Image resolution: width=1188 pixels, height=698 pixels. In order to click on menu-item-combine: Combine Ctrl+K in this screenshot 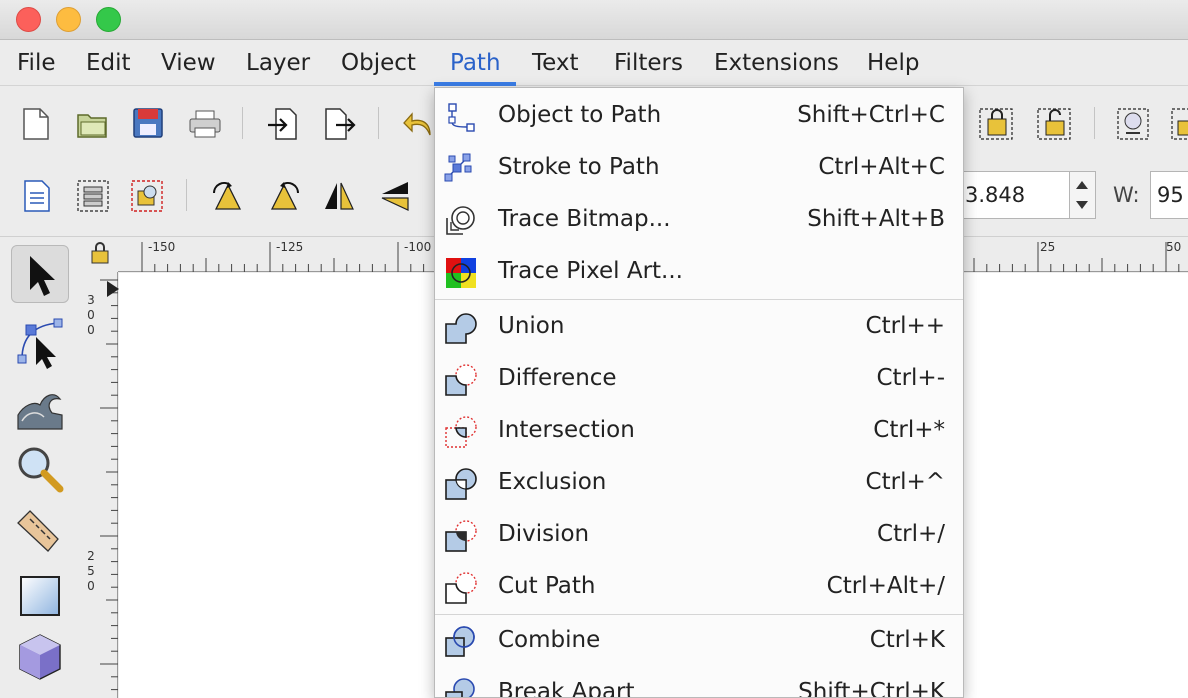, I will do `click(699, 641)`.